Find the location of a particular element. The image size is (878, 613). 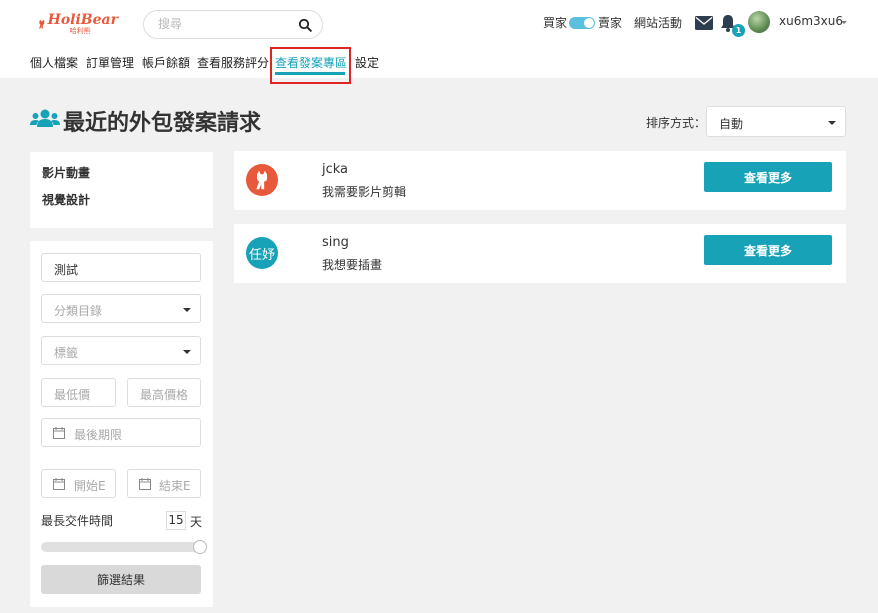

filter-submit-button: 篩選結果 is located at coordinates (121, 579).